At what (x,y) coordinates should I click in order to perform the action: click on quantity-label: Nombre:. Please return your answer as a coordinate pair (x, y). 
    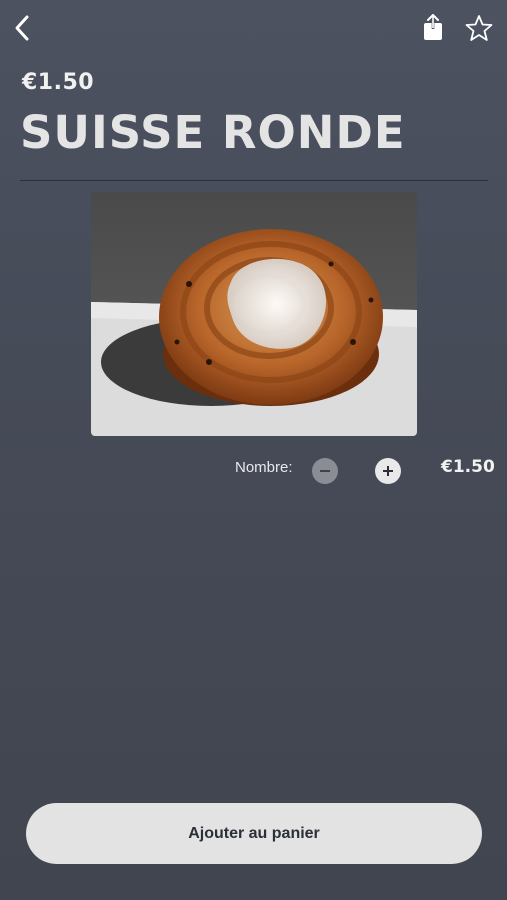
    Looking at the image, I should click on (264, 467).